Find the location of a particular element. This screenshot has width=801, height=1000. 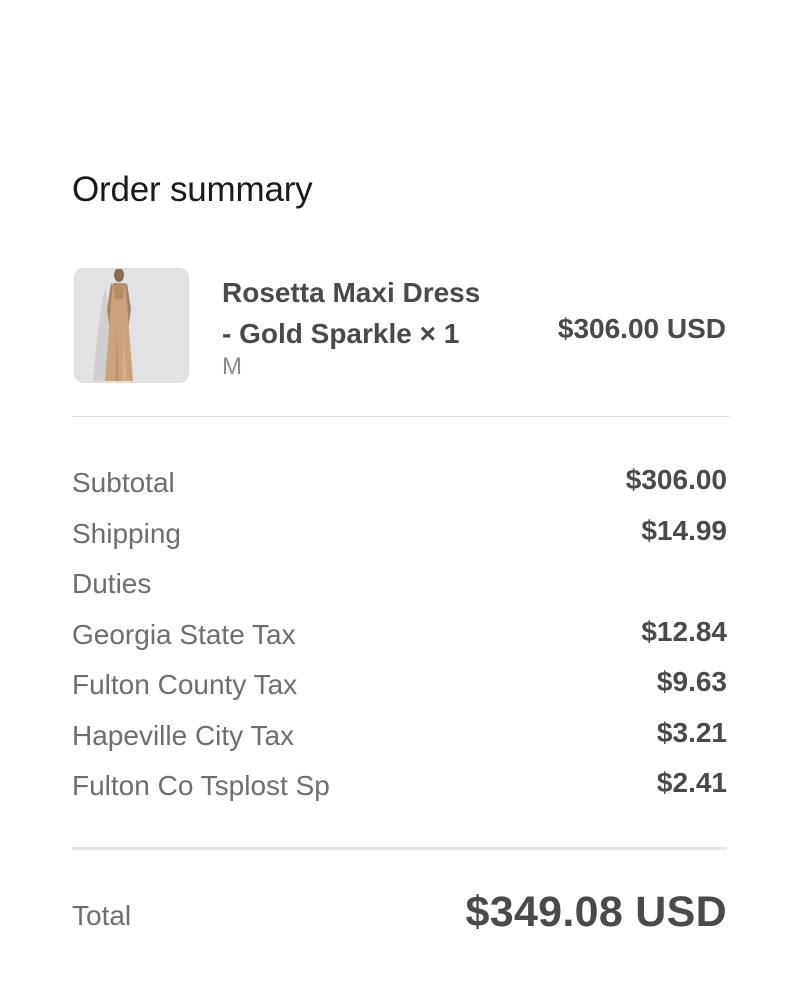

divider is located at coordinates (401, 416).